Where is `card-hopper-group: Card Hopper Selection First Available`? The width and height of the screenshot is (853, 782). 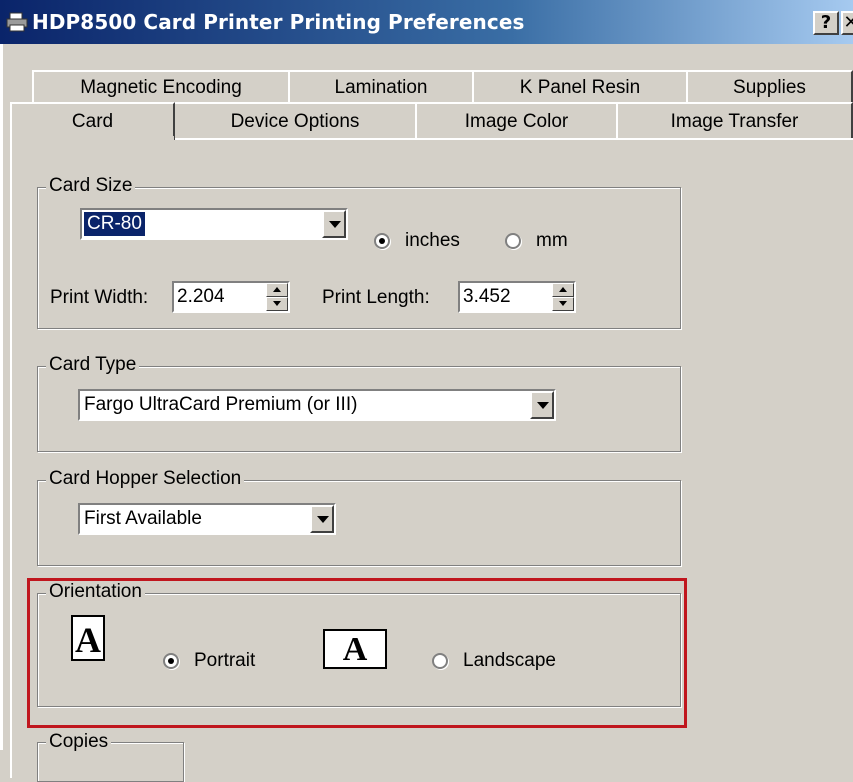 card-hopper-group: Card Hopper Selection First Available is located at coordinates (359, 517).